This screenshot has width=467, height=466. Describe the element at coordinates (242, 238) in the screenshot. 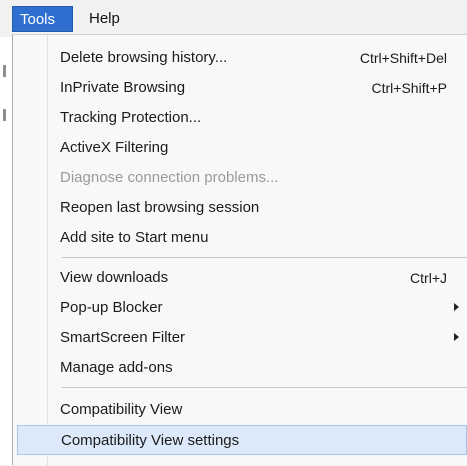

I see `menu-item-add-site-to-start-menu: Add site to Start menu` at that location.